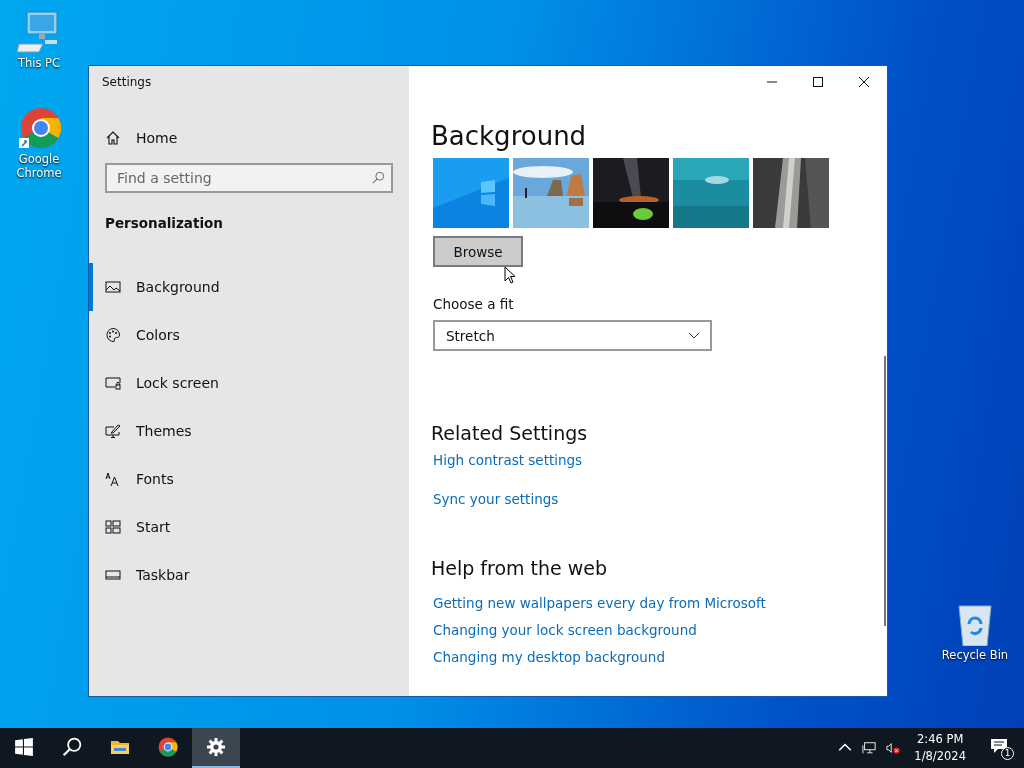 The width and height of the screenshot is (1024, 768). I want to click on scrollbar, so click(885, 491).